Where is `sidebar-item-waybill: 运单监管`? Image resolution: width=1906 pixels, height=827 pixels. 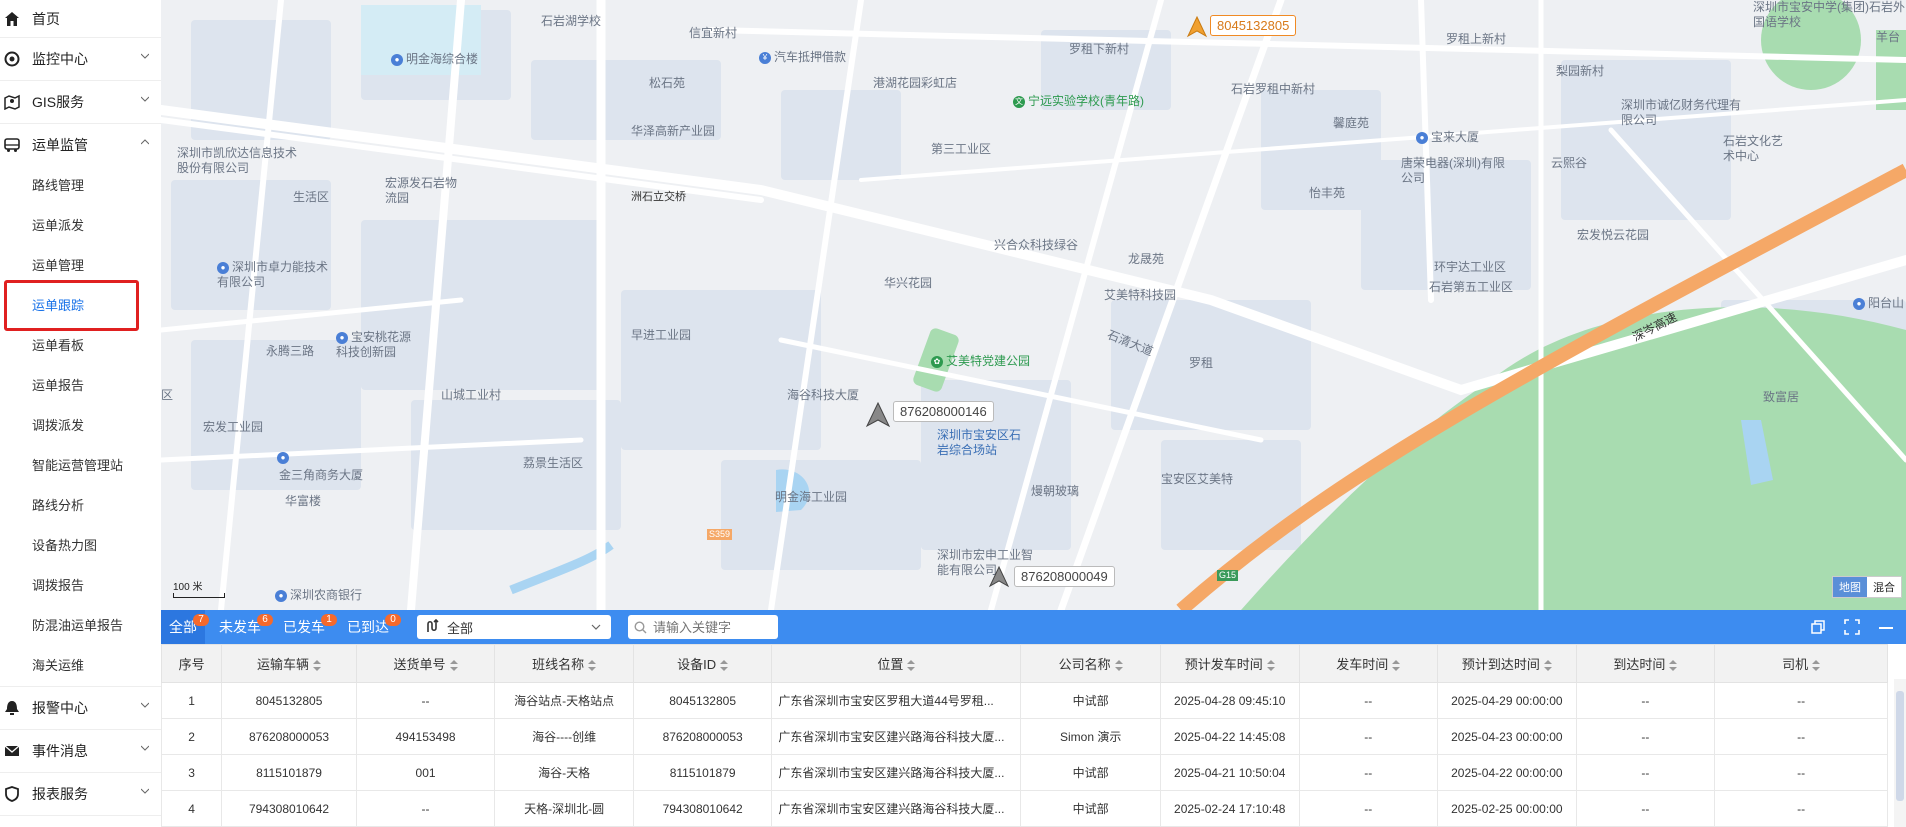 sidebar-item-waybill: 运单监管 is located at coordinates (80, 145).